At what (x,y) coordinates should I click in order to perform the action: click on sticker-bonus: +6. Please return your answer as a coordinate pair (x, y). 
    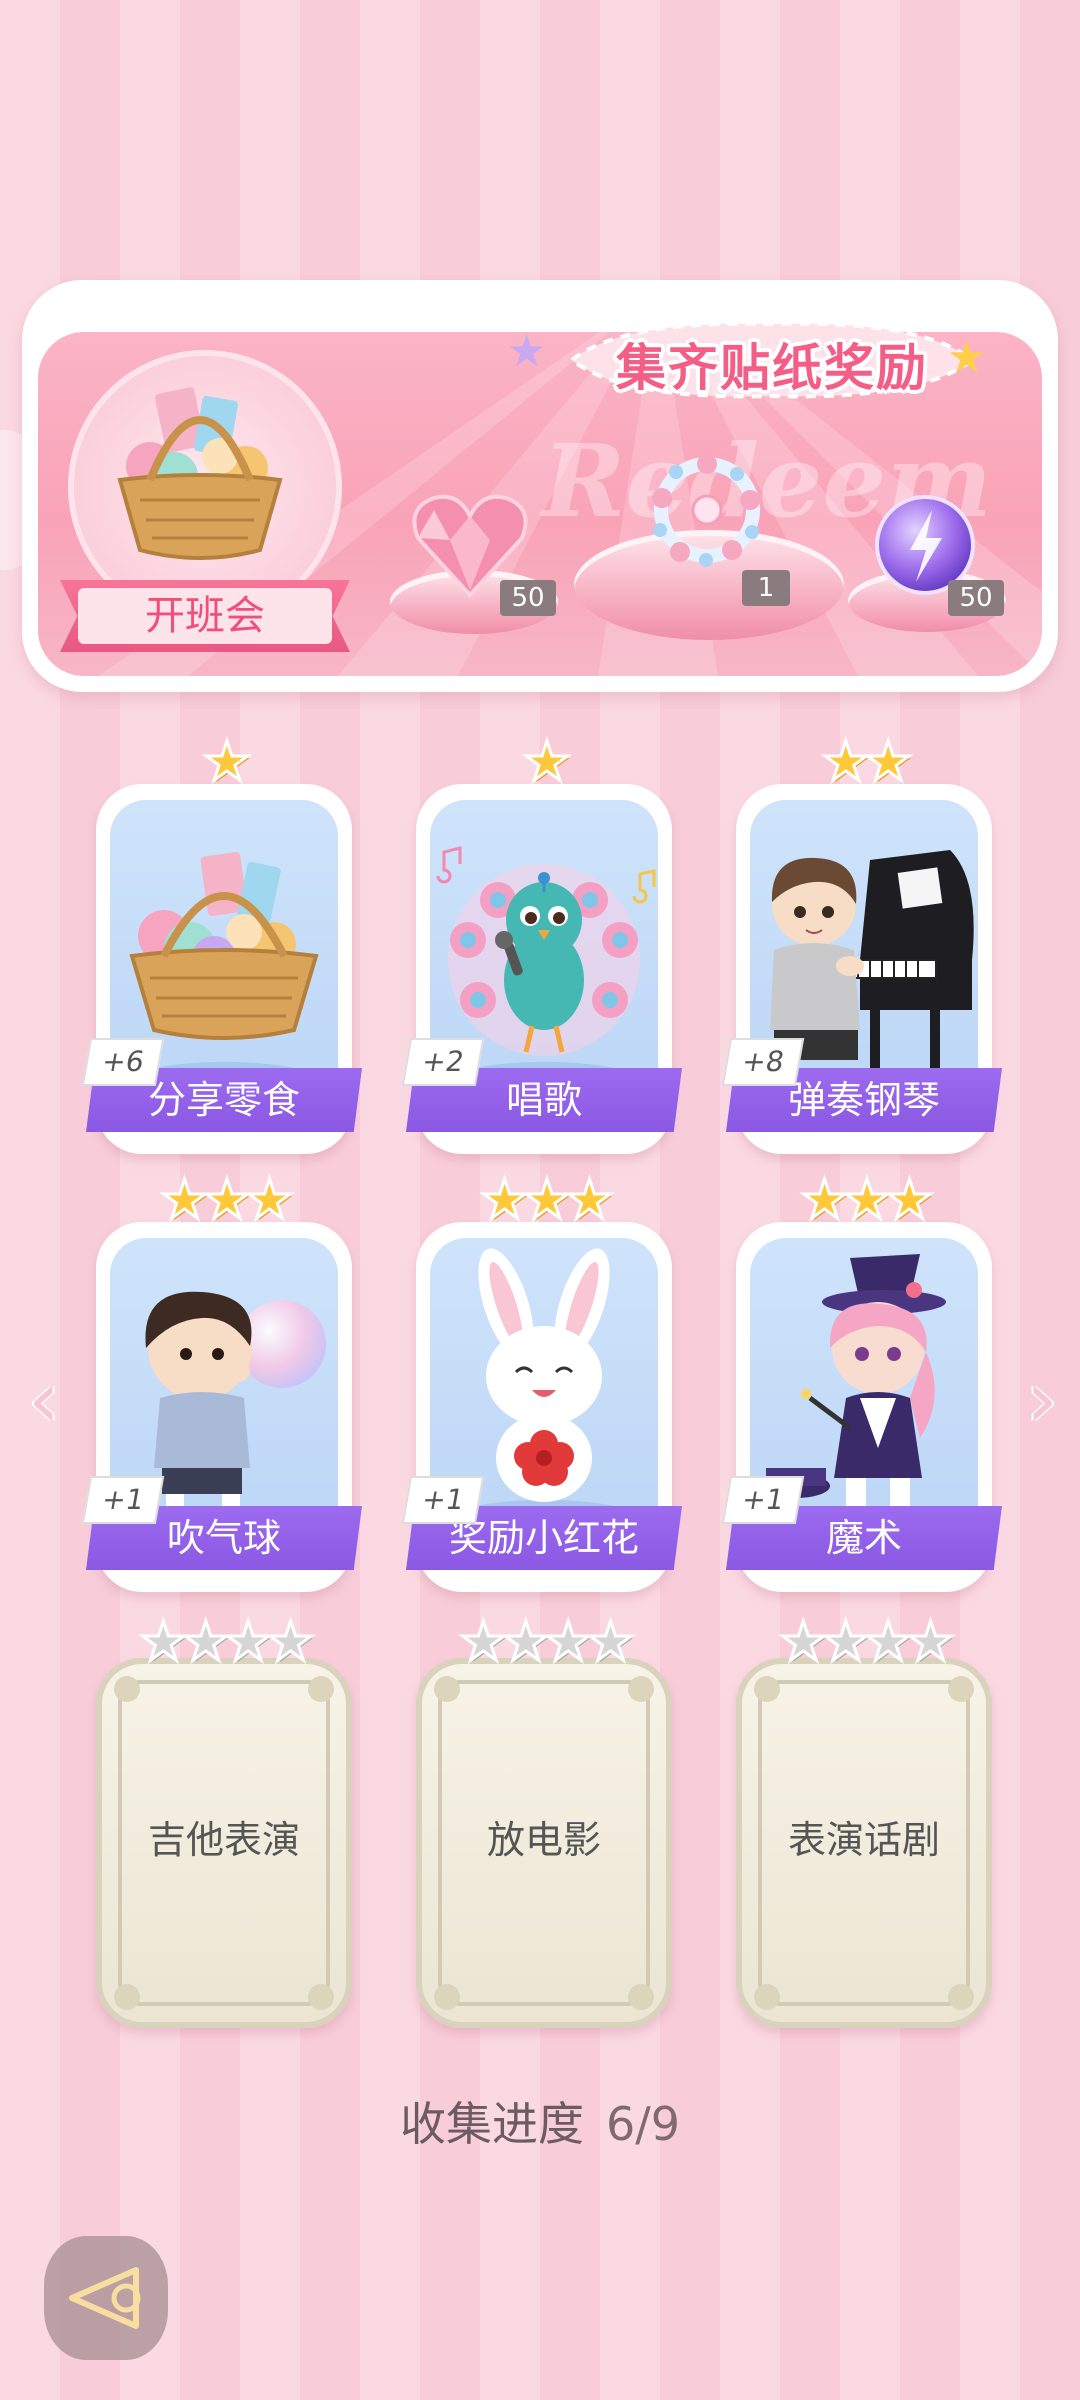
    Looking at the image, I should click on (123, 1062).